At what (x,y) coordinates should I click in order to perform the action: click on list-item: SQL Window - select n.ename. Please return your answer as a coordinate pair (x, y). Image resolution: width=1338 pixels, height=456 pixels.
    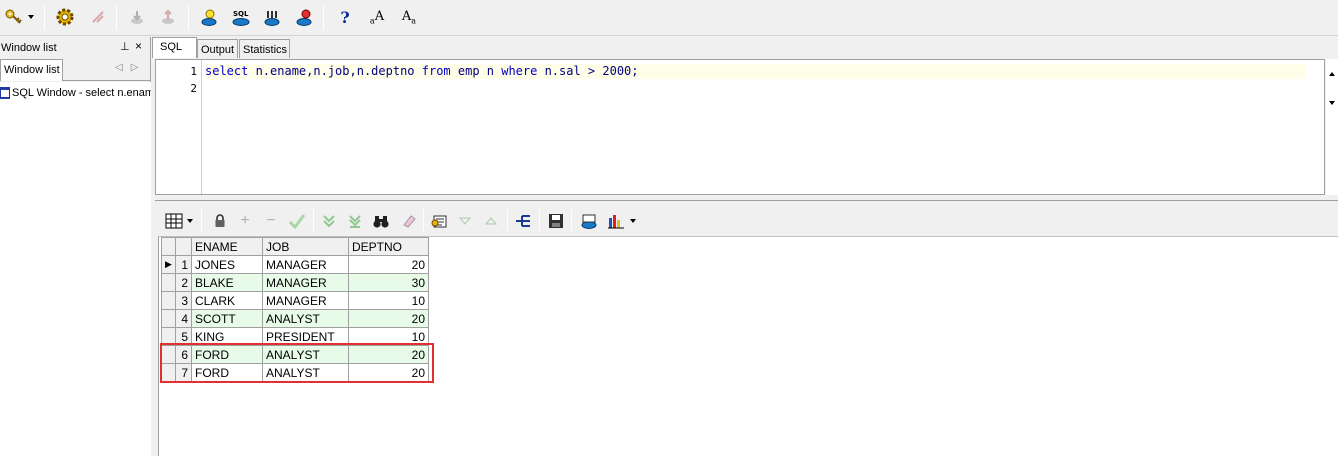
    Looking at the image, I should click on (75, 93).